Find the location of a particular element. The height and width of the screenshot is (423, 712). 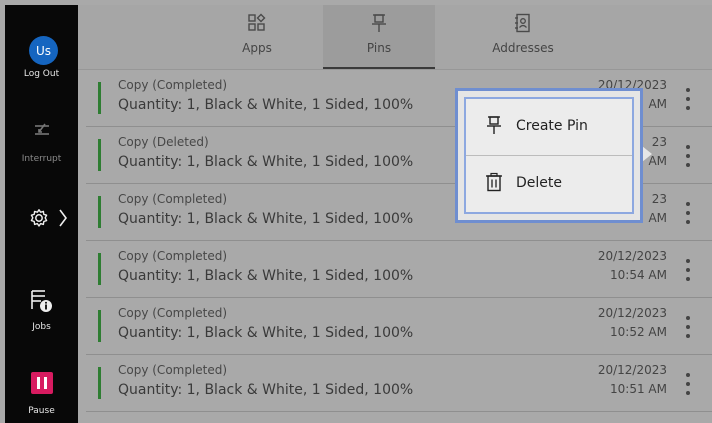

tab-apps: Apps is located at coordinates (257, 37).